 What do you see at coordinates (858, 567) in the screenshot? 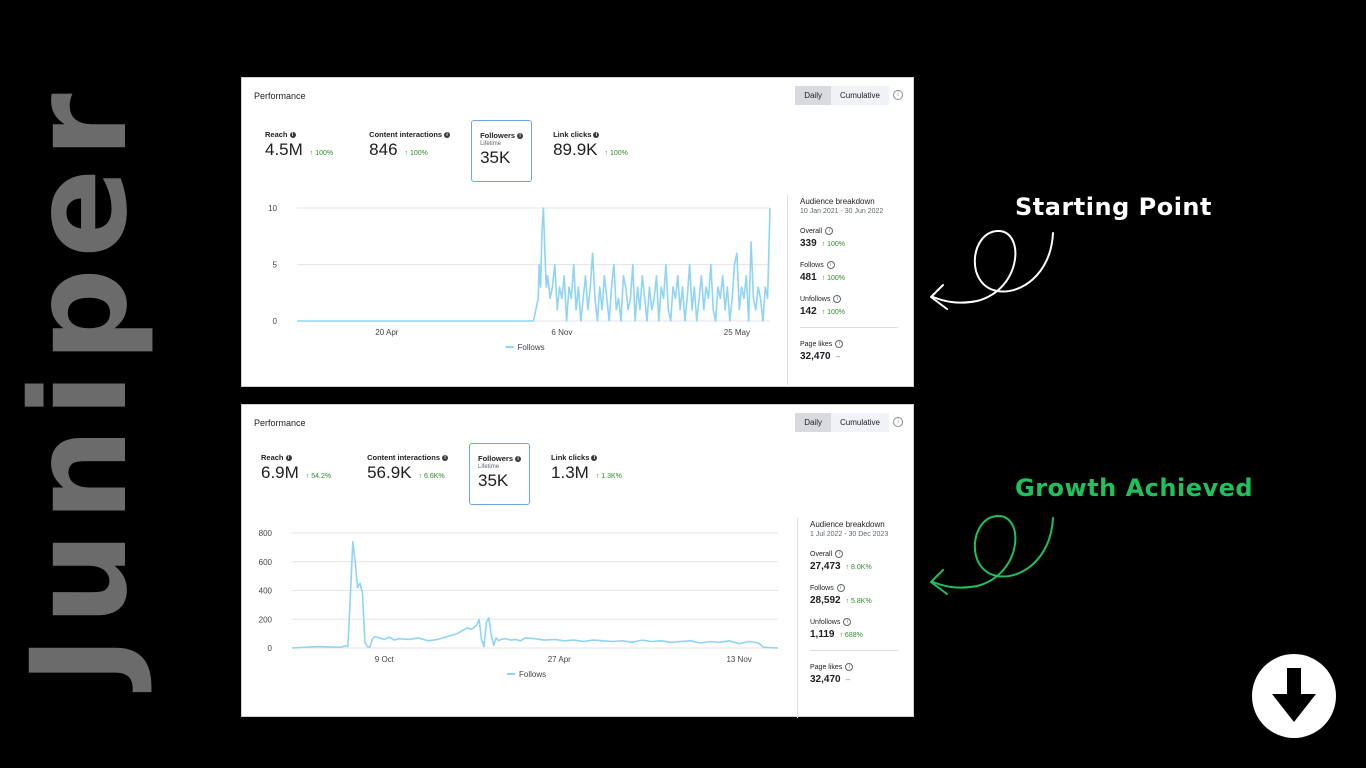
I see `overall-change: ↑ 8.0K%` at bounding box center [858, 567].